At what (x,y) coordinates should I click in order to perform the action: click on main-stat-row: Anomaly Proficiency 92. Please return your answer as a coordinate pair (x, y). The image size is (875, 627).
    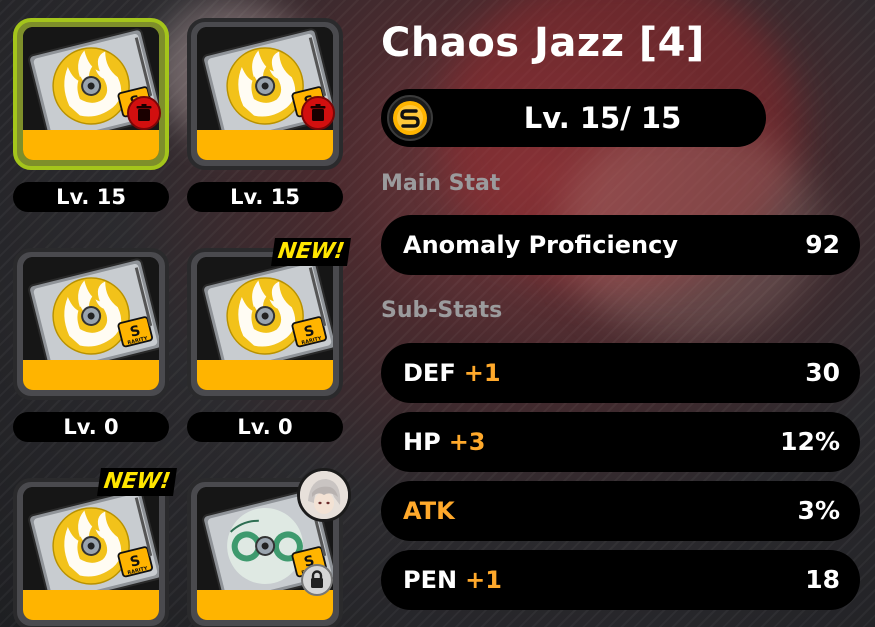
    Looking at the image, I should click on (620, 245).